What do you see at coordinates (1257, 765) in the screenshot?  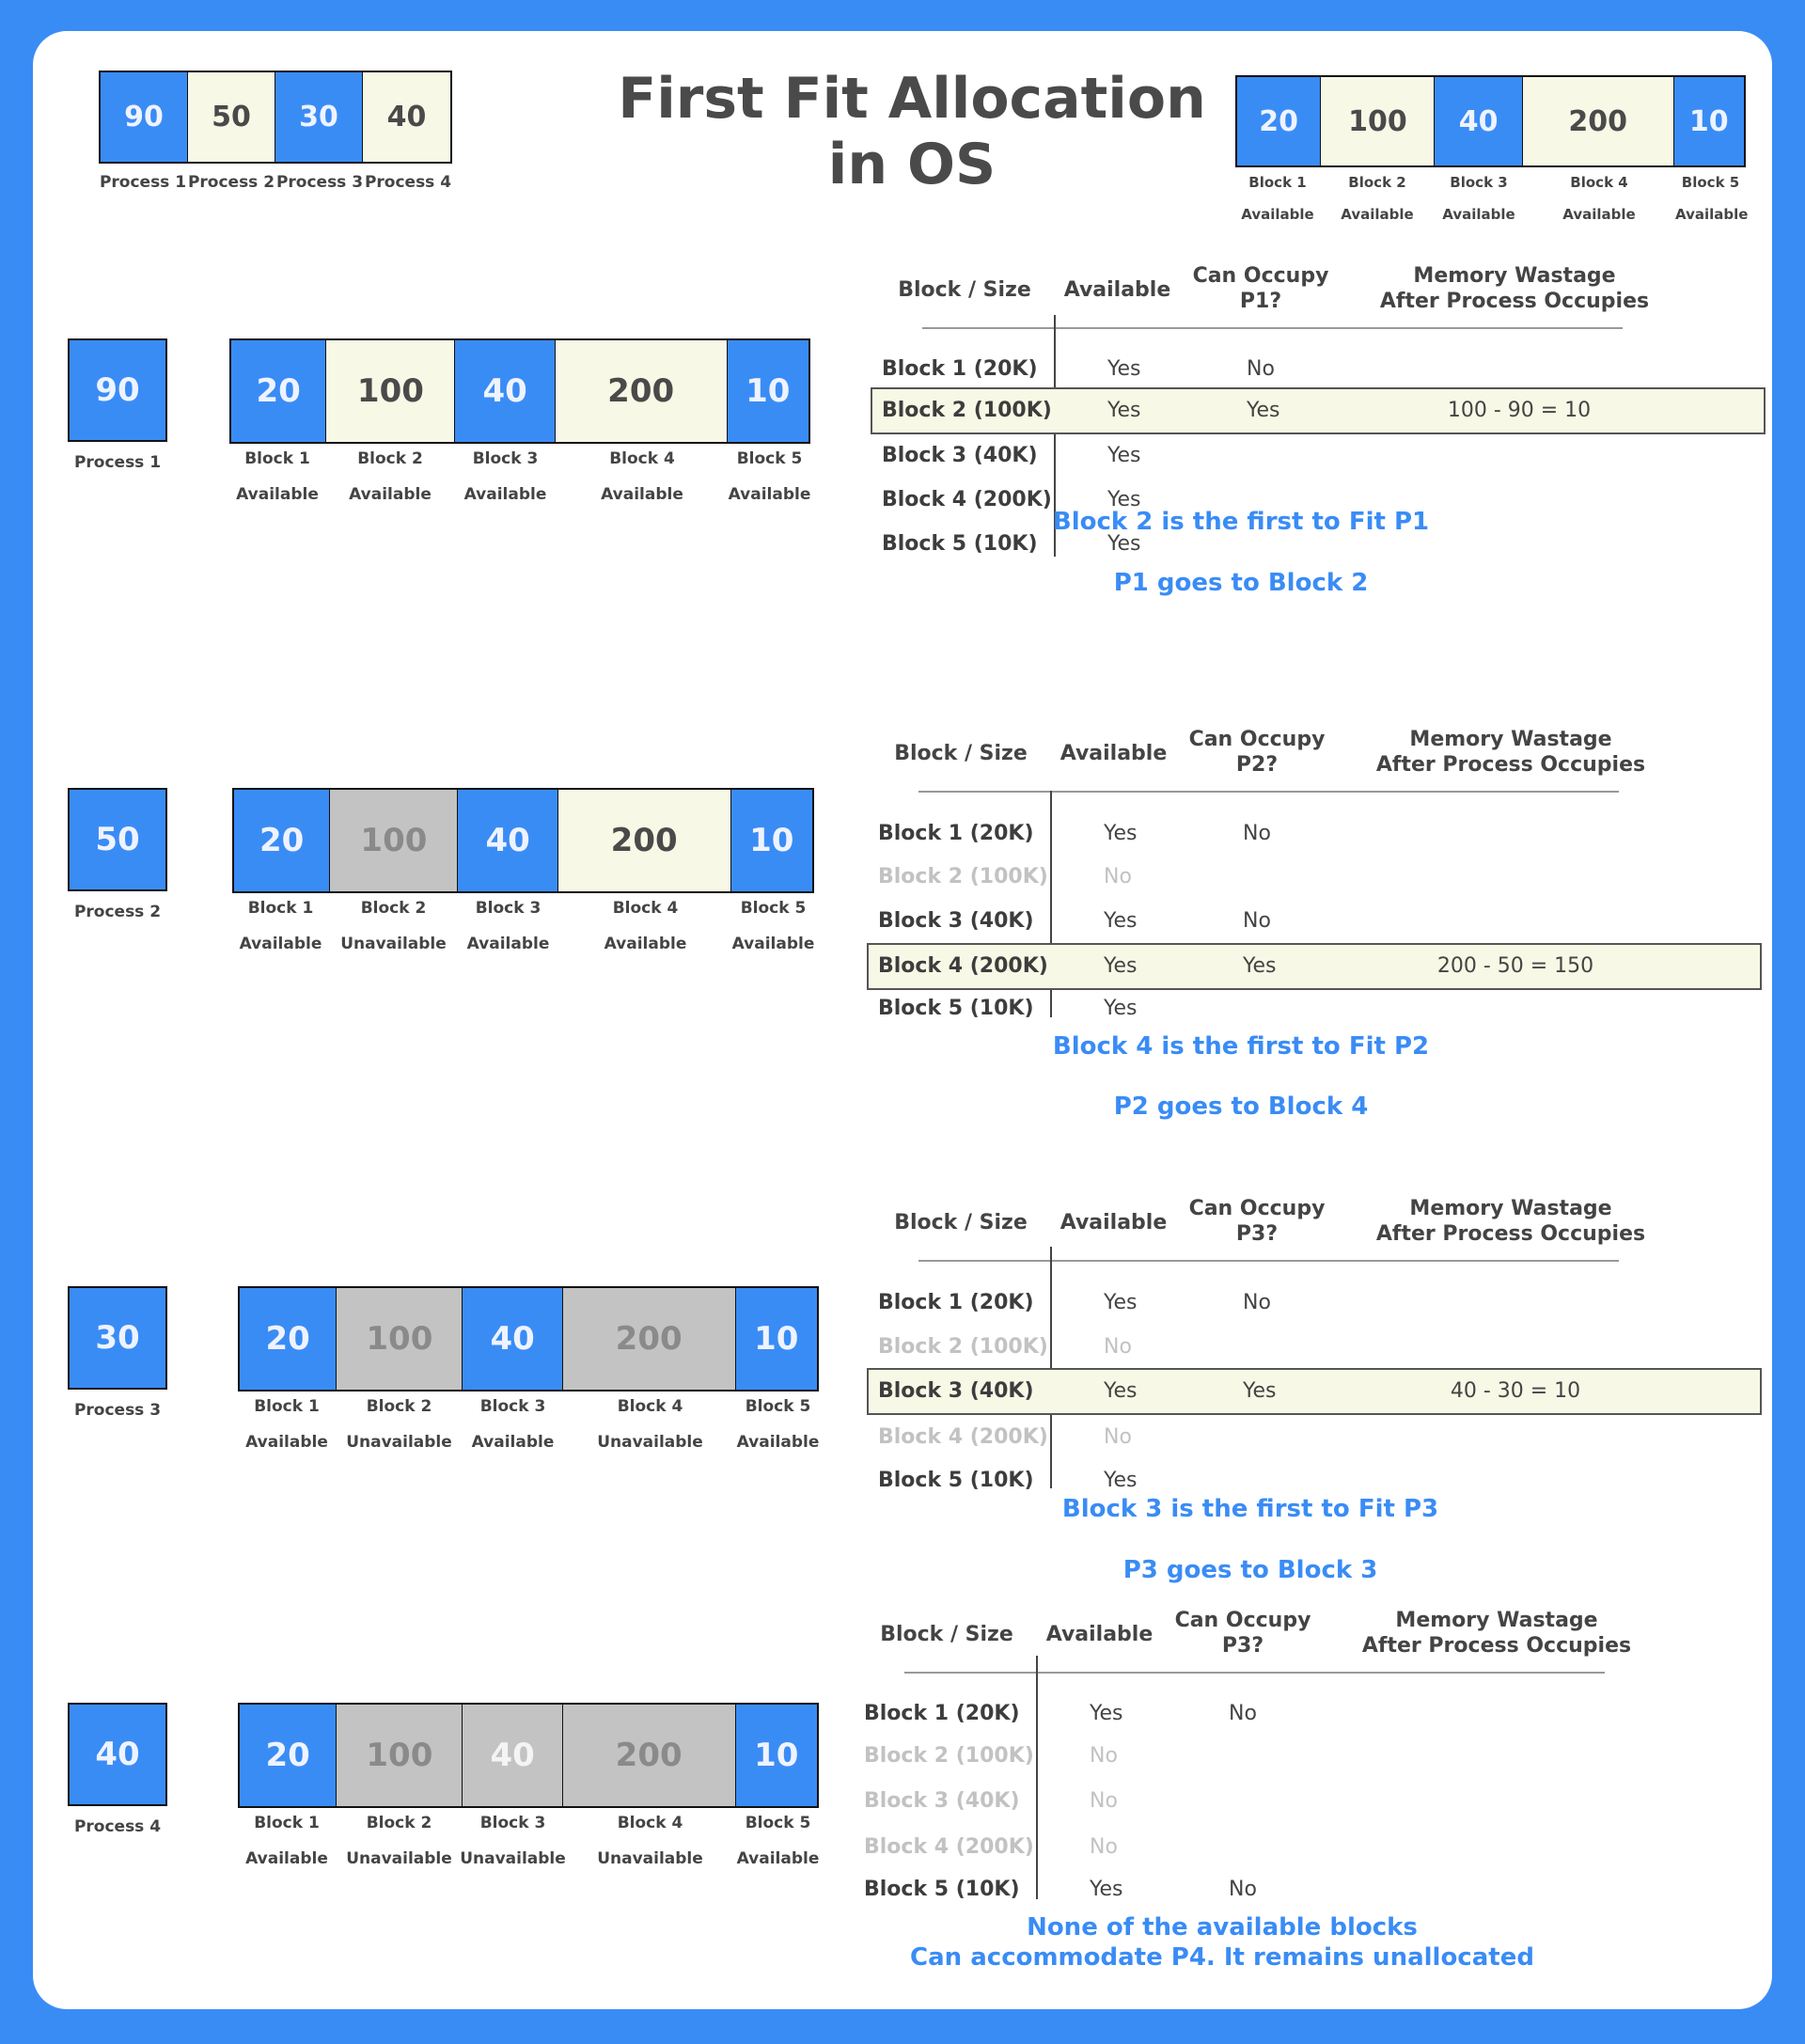 I see `header-can-line-2: P2?` at bounding box center [1257, 765].